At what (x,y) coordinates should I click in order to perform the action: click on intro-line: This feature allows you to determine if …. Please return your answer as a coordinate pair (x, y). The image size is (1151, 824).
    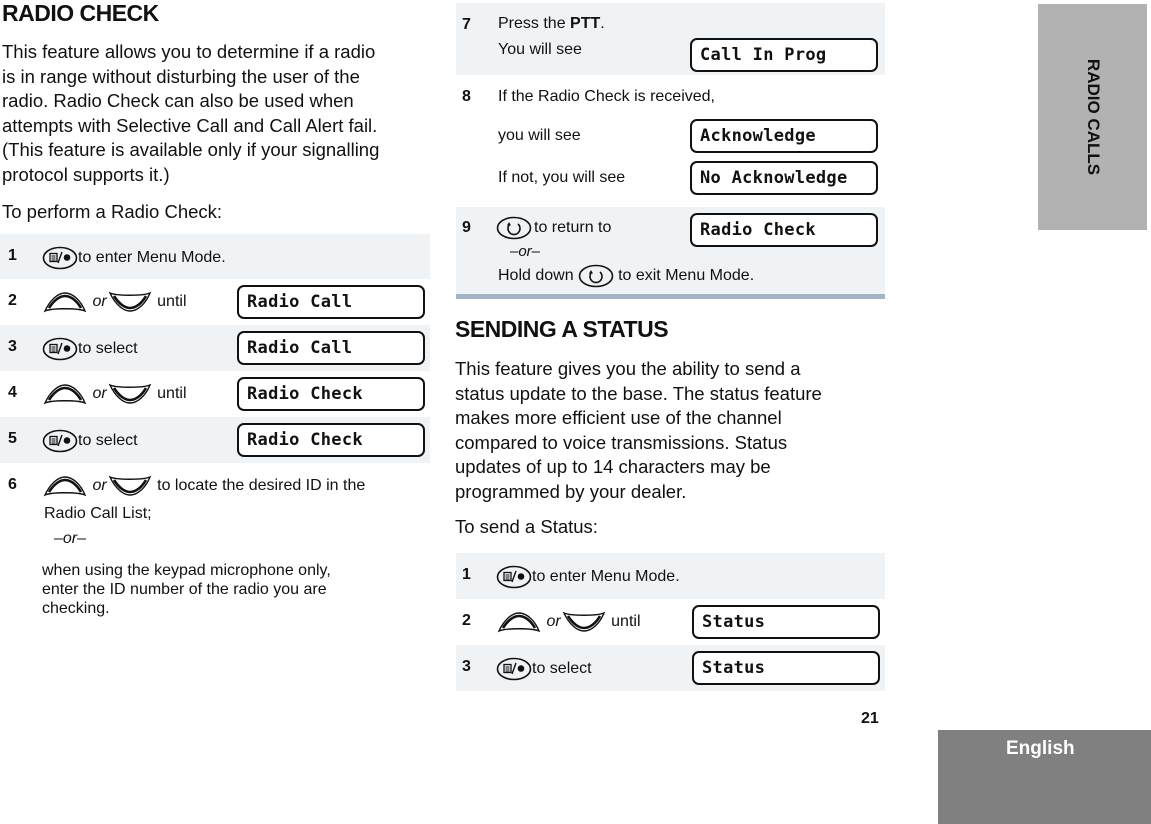
    Looking at the image, I should click on (189, 51).